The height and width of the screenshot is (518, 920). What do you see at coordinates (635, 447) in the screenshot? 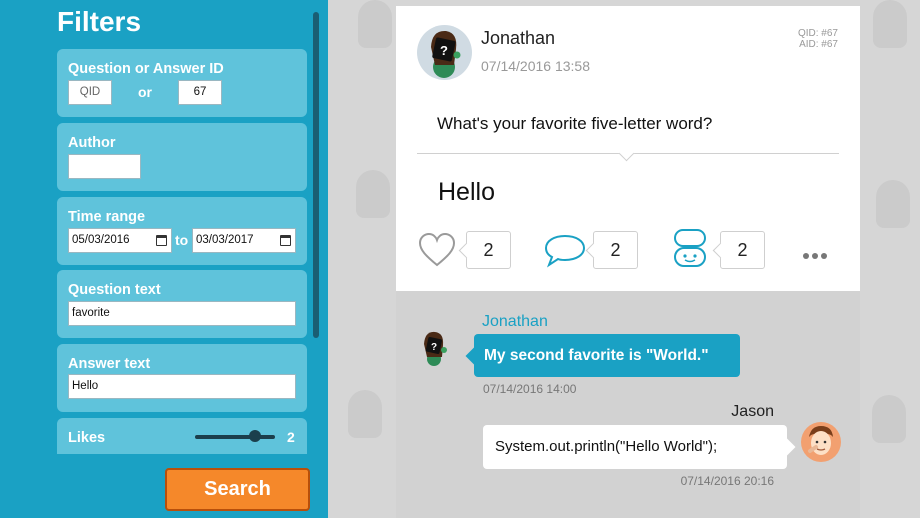
I see `comment-bubble: System.out.println("Hello World");` at bounding box center [635, 447].